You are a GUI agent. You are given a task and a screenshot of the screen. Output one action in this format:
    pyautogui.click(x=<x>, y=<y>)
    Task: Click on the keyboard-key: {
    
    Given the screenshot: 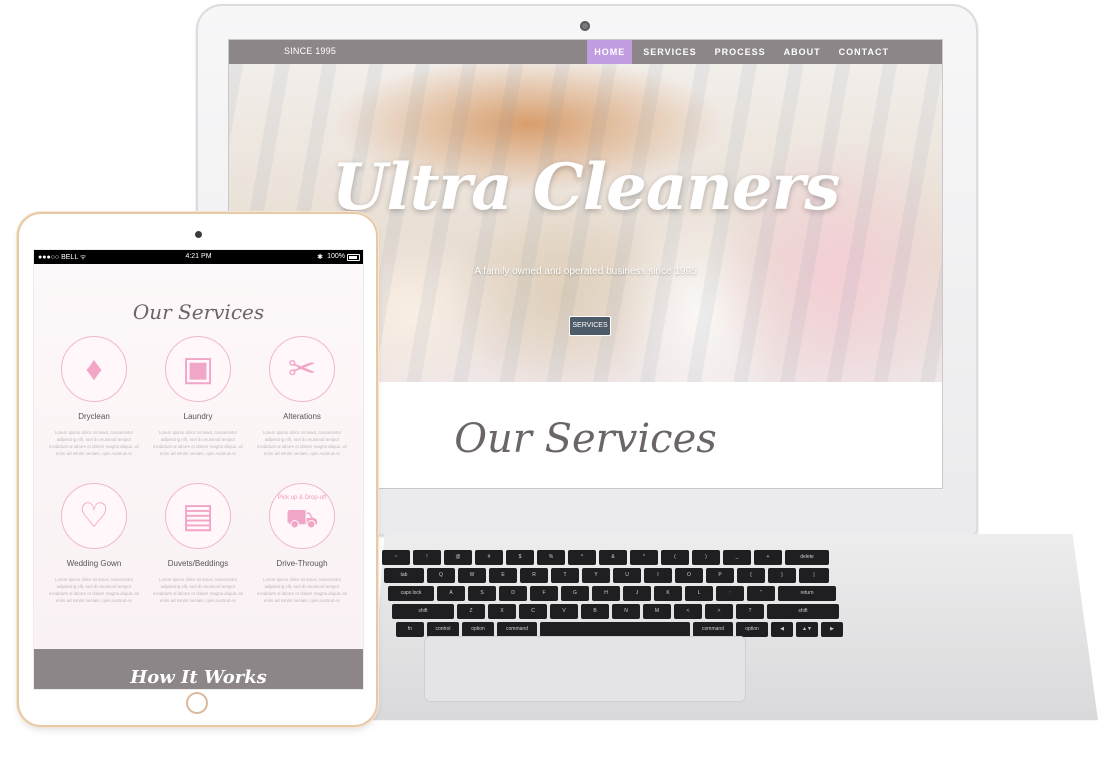 What is the action you would take?
    pyautogui.click(x=751, y=575)
    